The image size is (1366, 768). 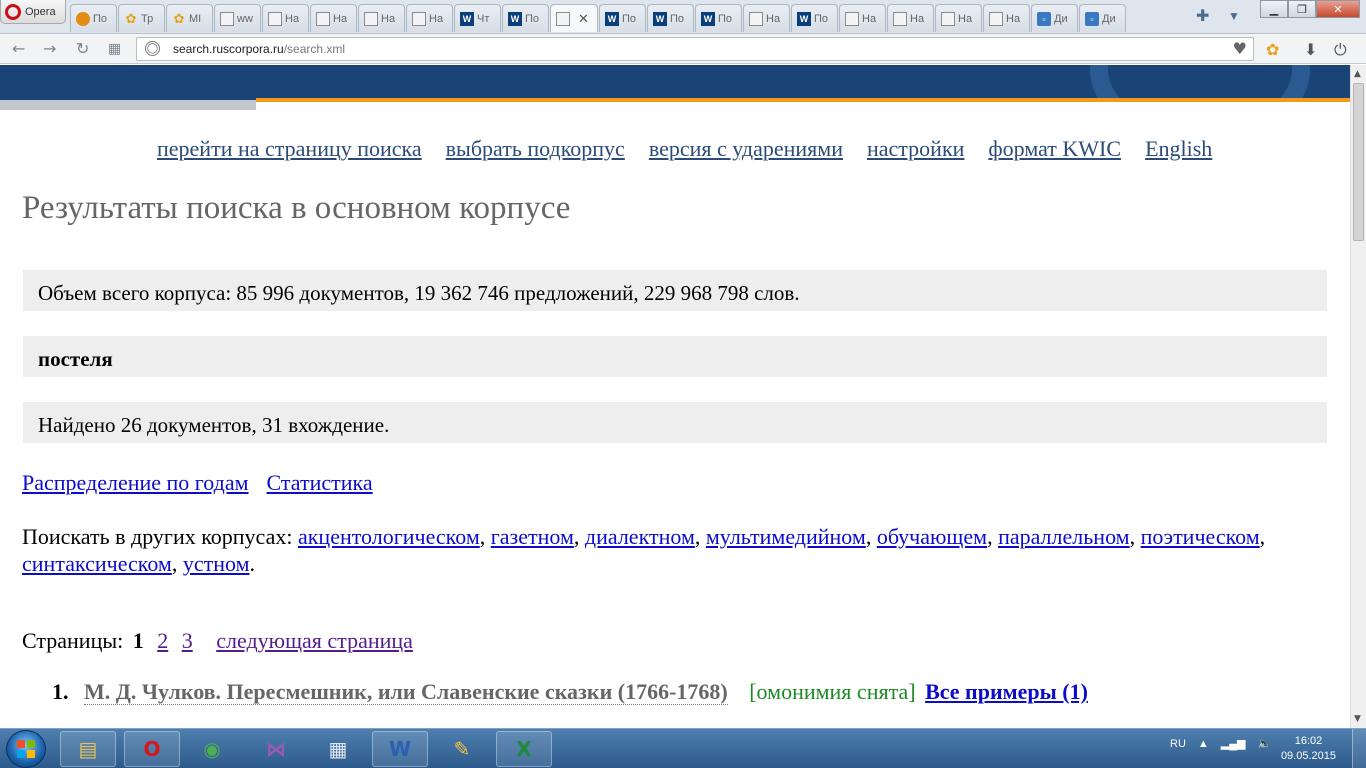 I want to click on scroll-up-icon: ▲, so click(x=1357, y=74).